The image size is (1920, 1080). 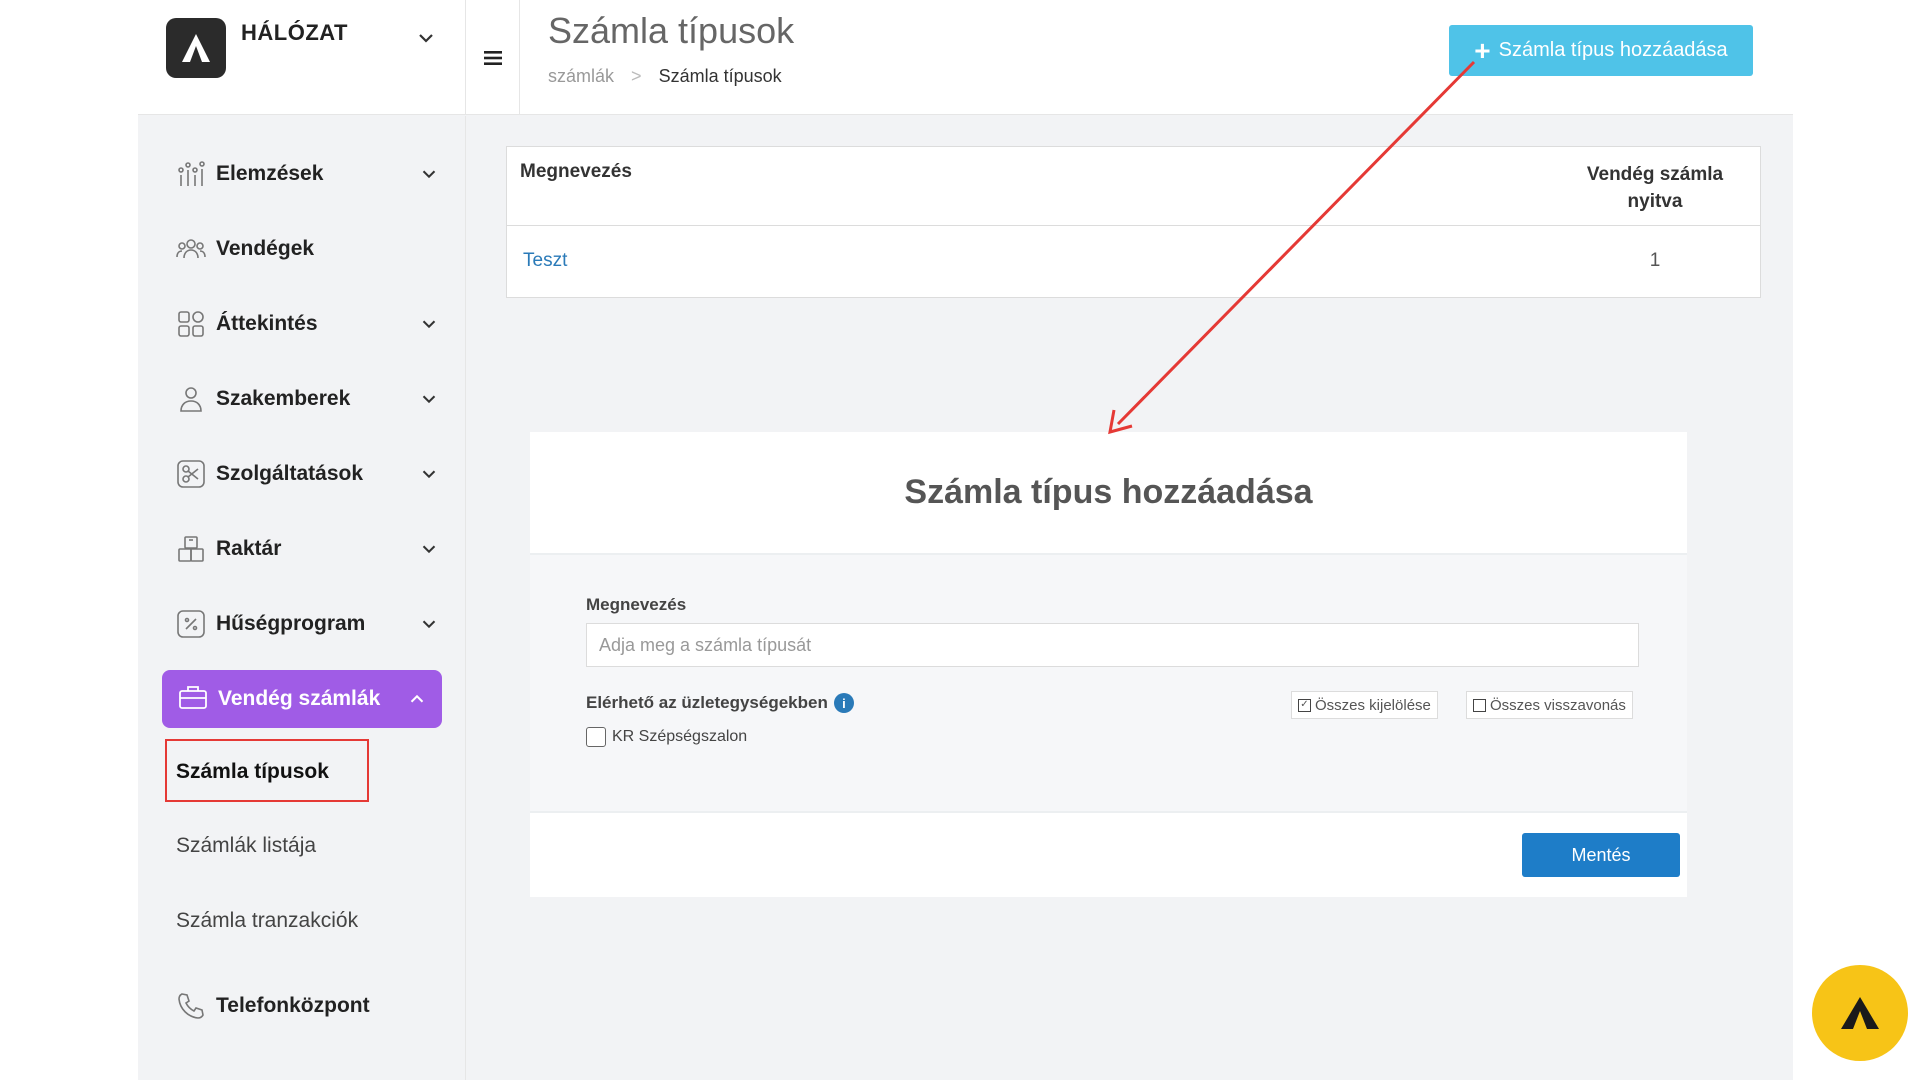 What do you see at coordinates (246, 846) in the screenshot?
I see `sidebar-subitem-szamlak-listaja: Számlák listája` at bounding box center [246, 846].